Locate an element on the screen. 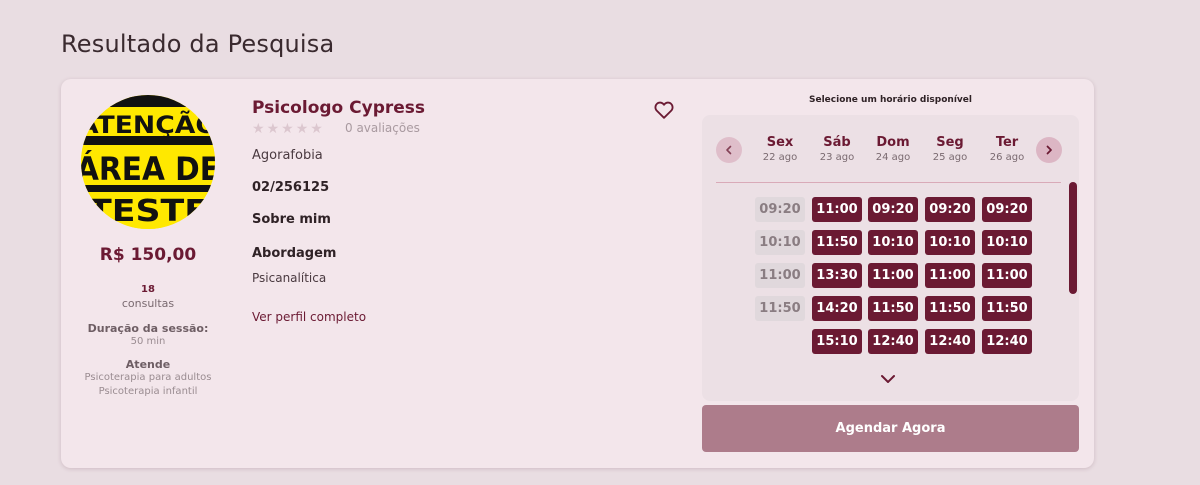 Image resolution: width=1200 pixels, height=485 pixels. reviews-count: 0 avaliações is located at coordinates (382, 128).